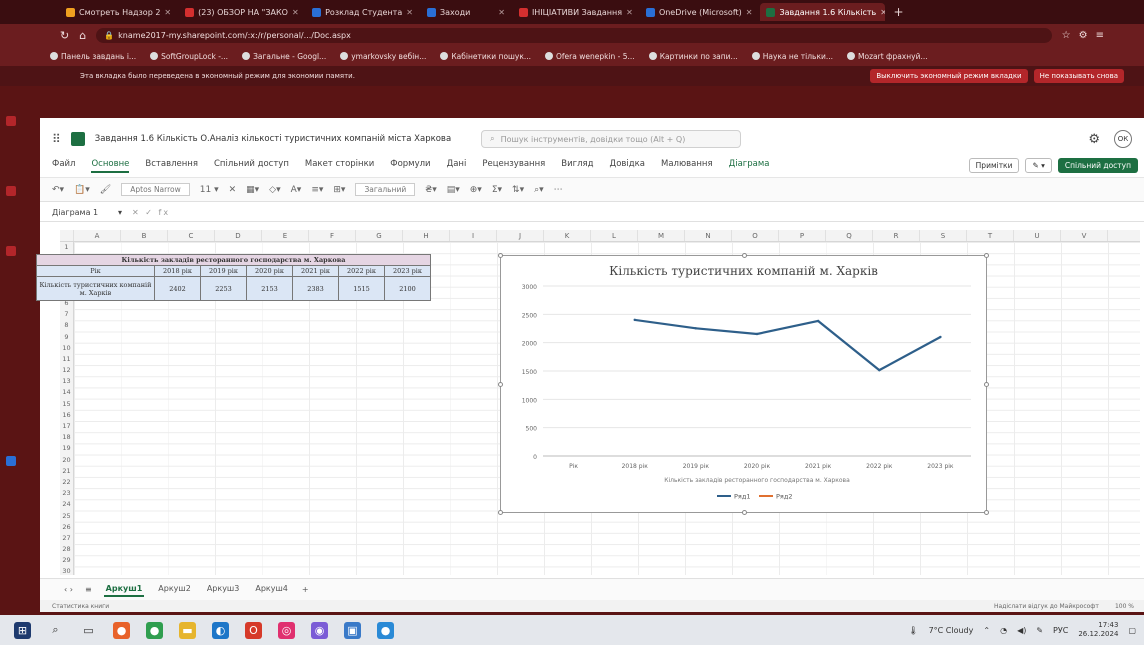 This screenshot has width=1144, height=645. Describe the element at coordinates (1003, 630) in the screenshot. I see `network-icon: ◔` at that location.